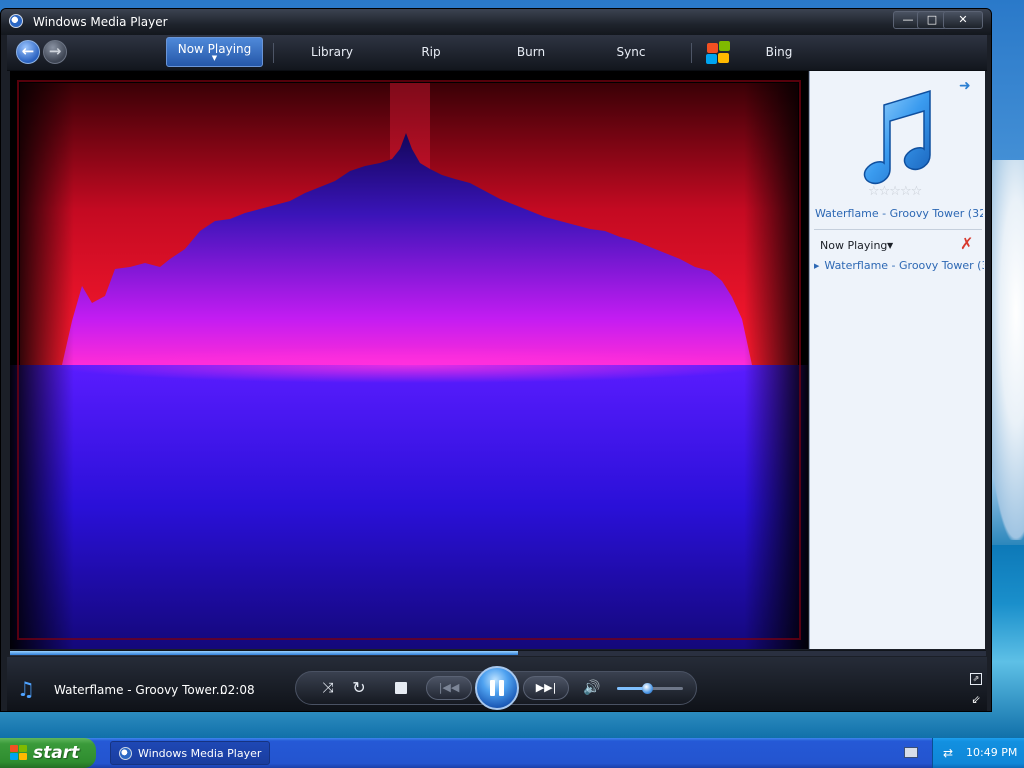  I want to click on forward-button: →, so click(55, 52).